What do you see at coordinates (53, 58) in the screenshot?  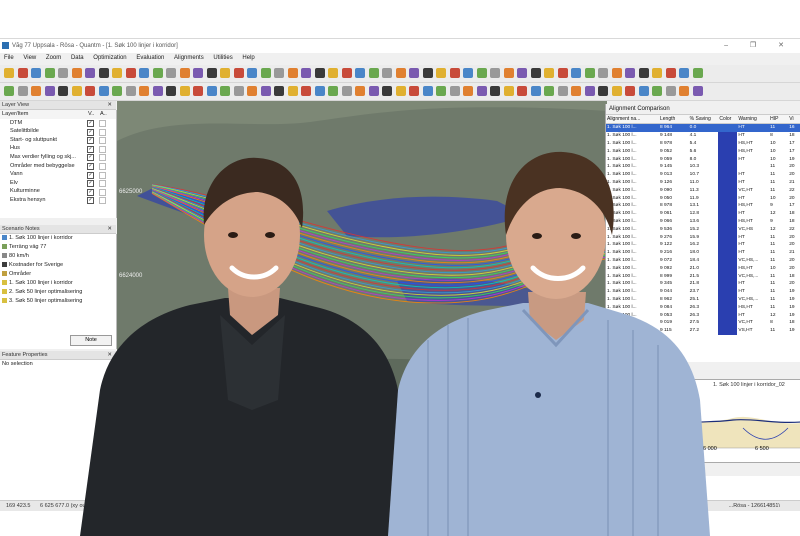 I see `menu-zoom: Zoom` at bounding box center [53, 58].